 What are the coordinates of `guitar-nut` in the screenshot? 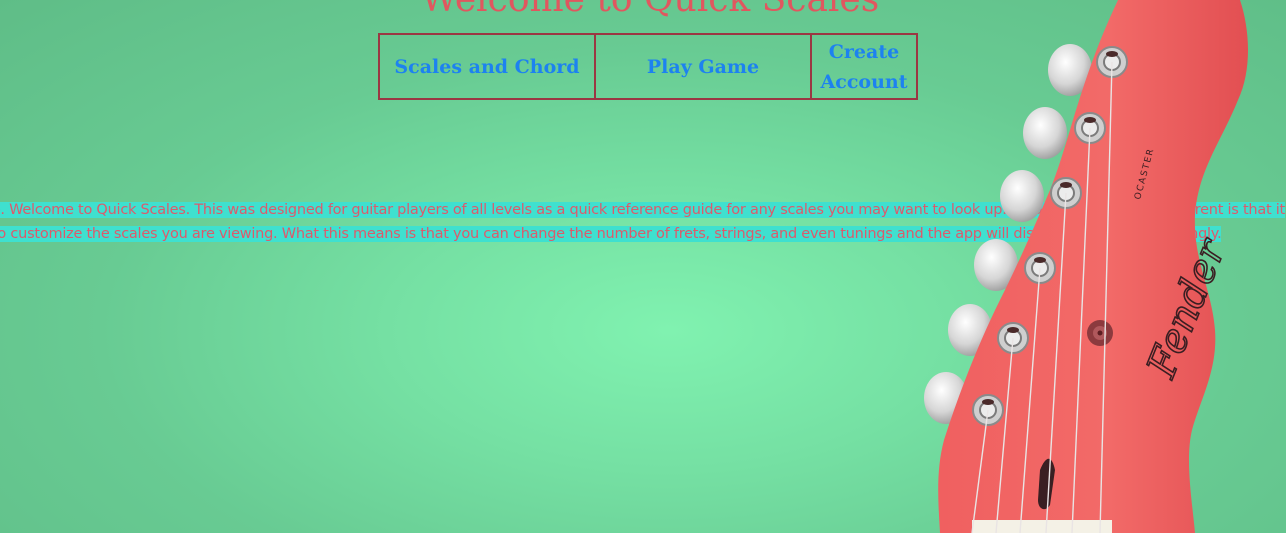 It's located at (1042, 526).